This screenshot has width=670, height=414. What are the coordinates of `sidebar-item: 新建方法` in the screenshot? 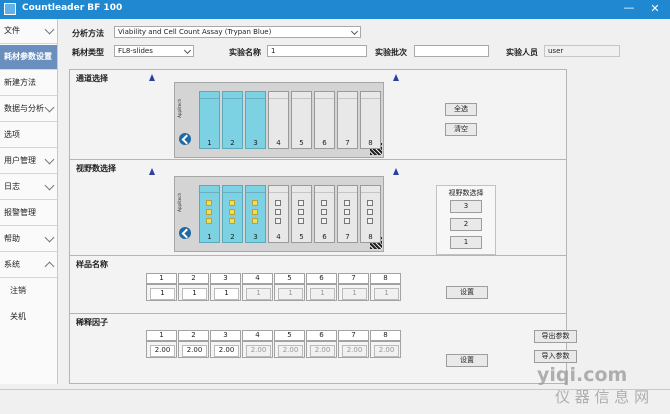 It's located at (28, 83).